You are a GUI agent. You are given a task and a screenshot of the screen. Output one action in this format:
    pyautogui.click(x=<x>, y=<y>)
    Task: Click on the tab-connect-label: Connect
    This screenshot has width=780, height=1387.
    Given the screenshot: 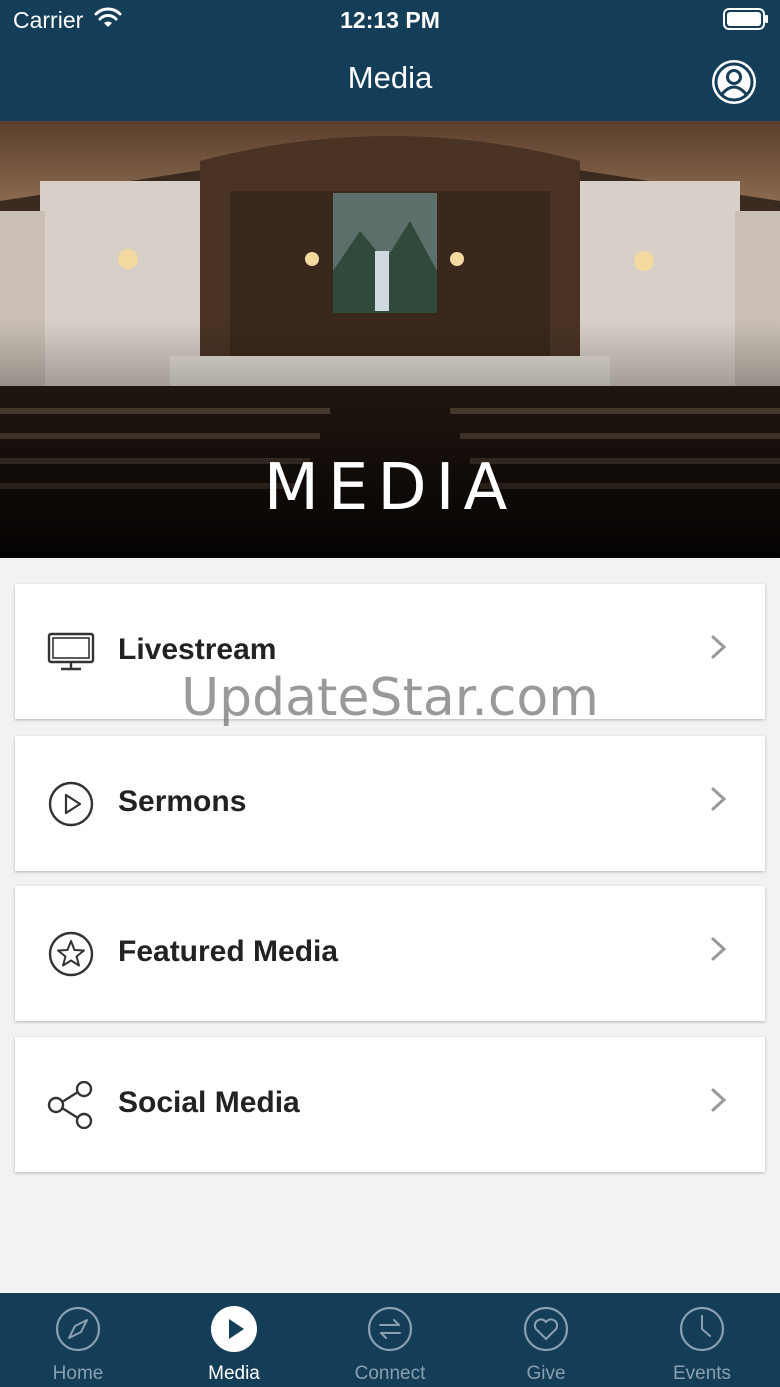 What is the action you would take?
    pyautogui.click(x=390, y=1373)
    